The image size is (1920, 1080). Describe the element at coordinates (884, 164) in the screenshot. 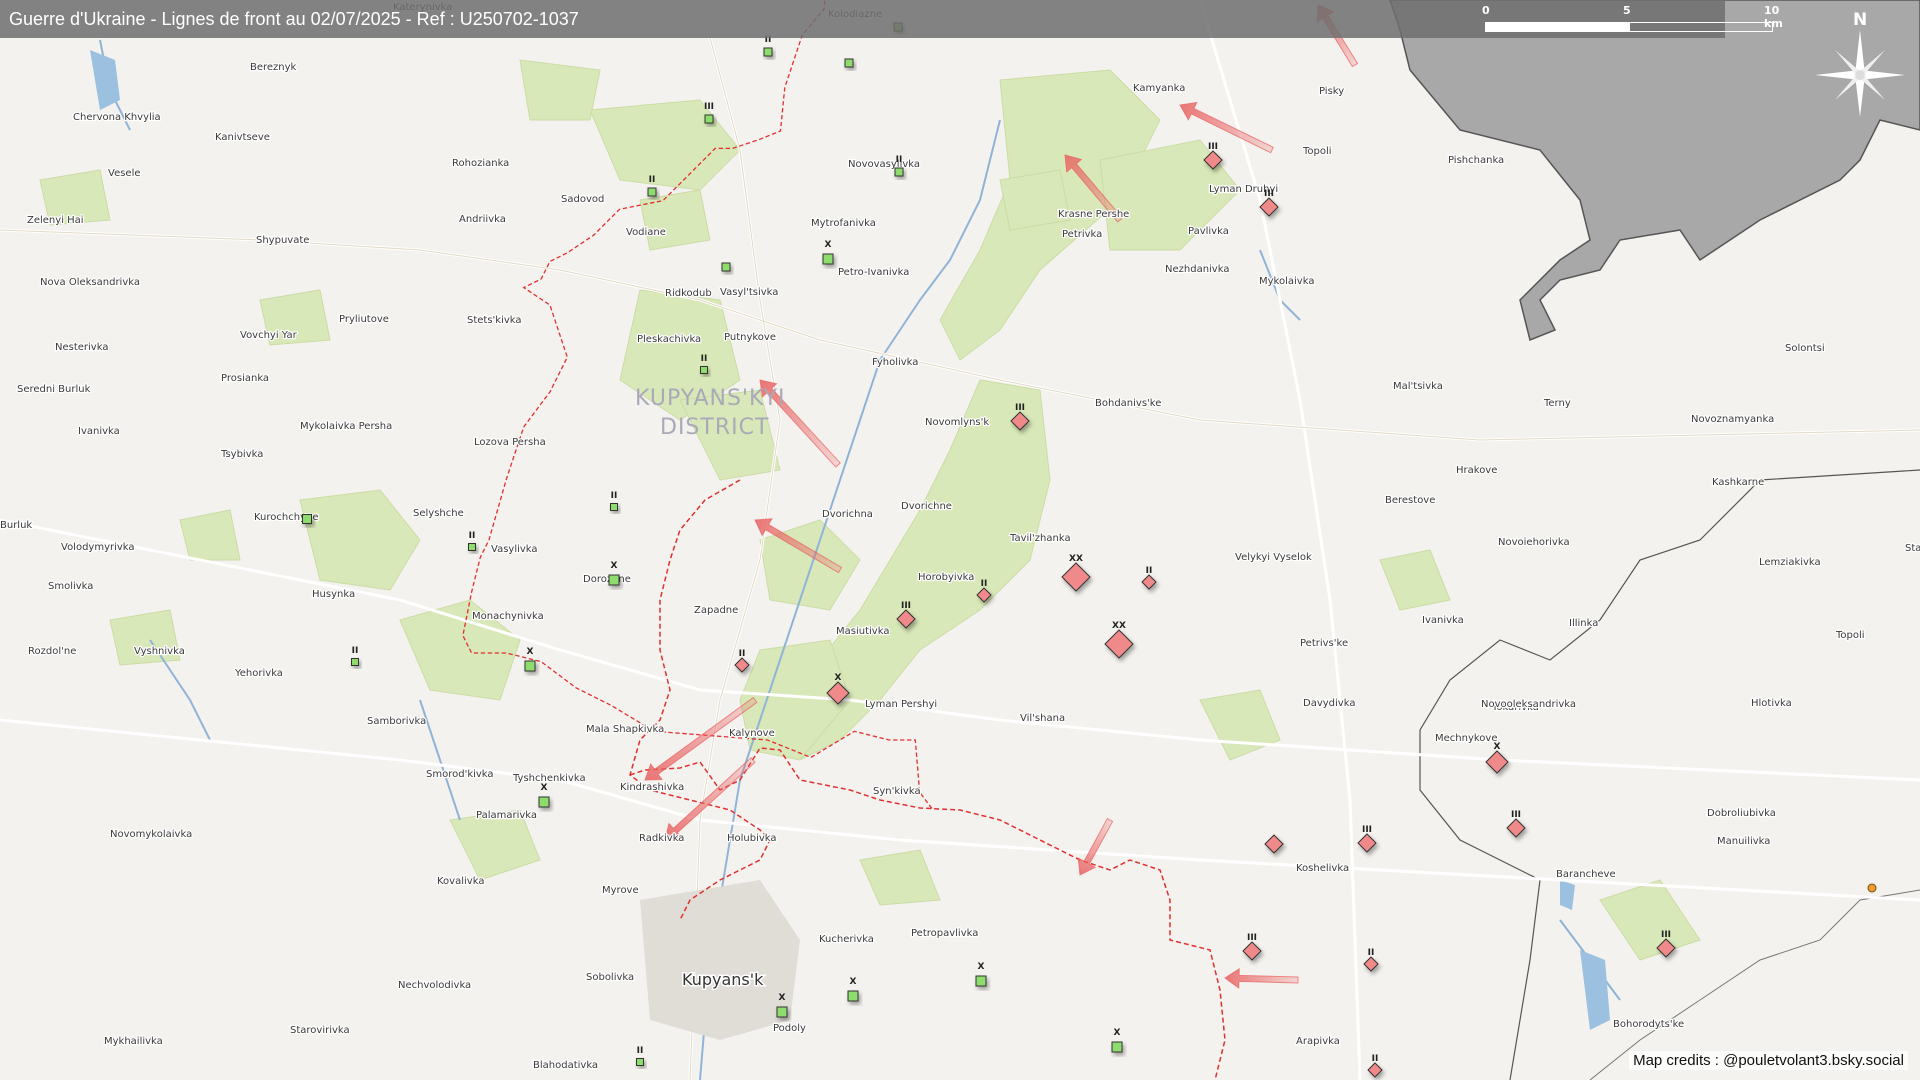

I see `place-label: Novovasylivka` at that location.